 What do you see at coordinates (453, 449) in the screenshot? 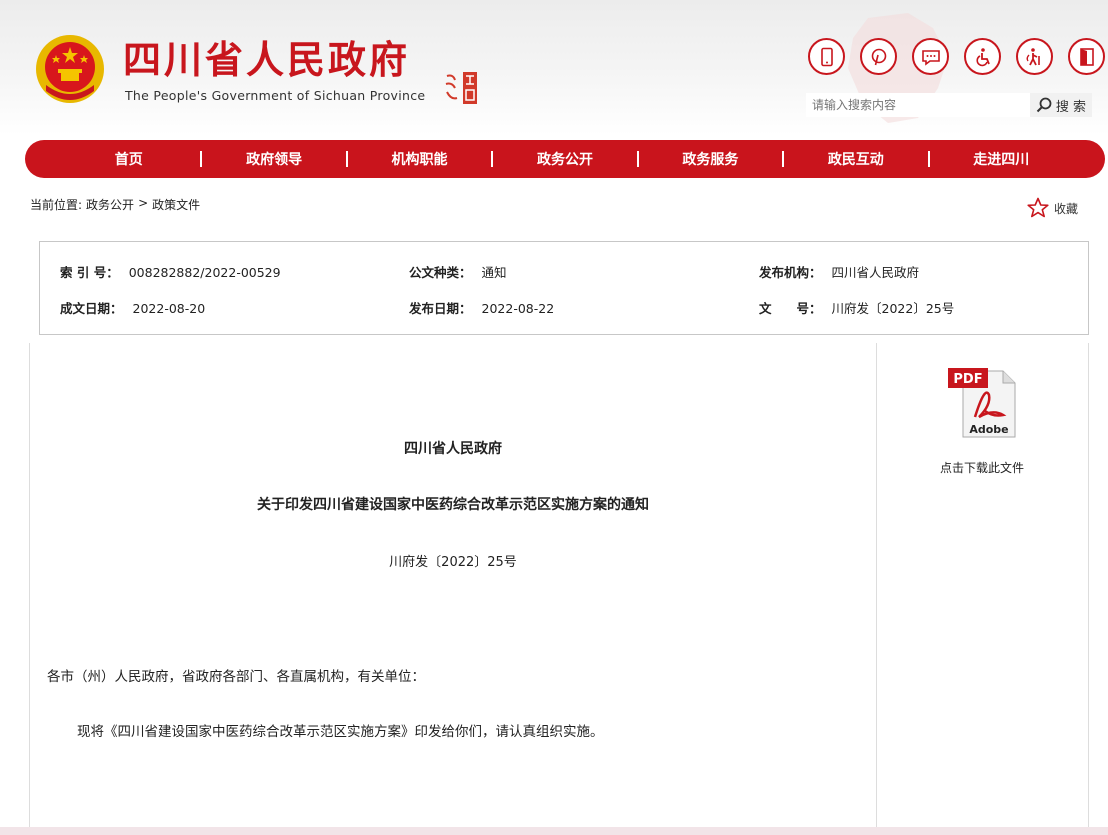
I see `document-issuer: 四川省人民政府` at bounding box center [453, 449].